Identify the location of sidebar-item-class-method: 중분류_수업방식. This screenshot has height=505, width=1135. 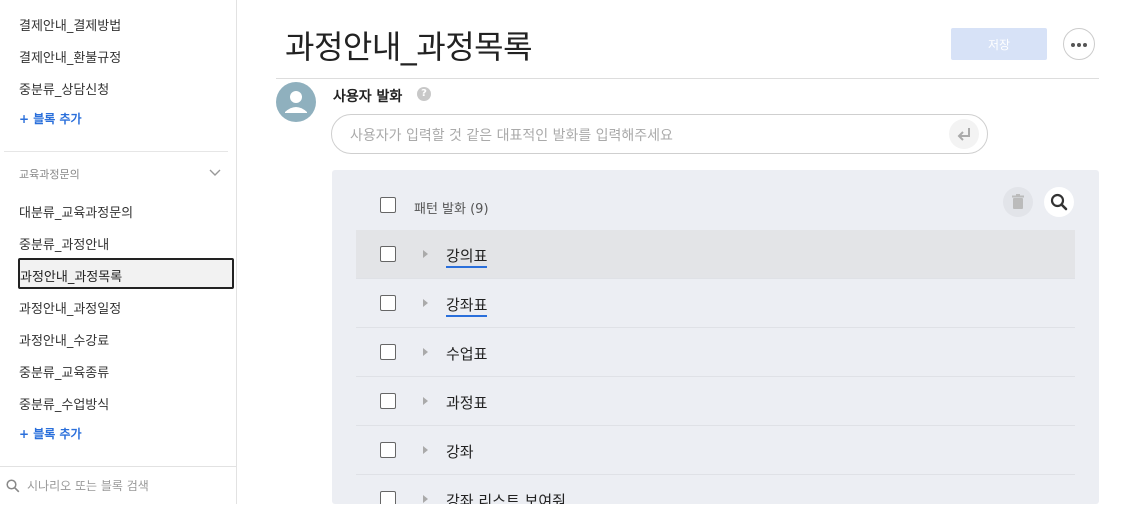
(64, 403).